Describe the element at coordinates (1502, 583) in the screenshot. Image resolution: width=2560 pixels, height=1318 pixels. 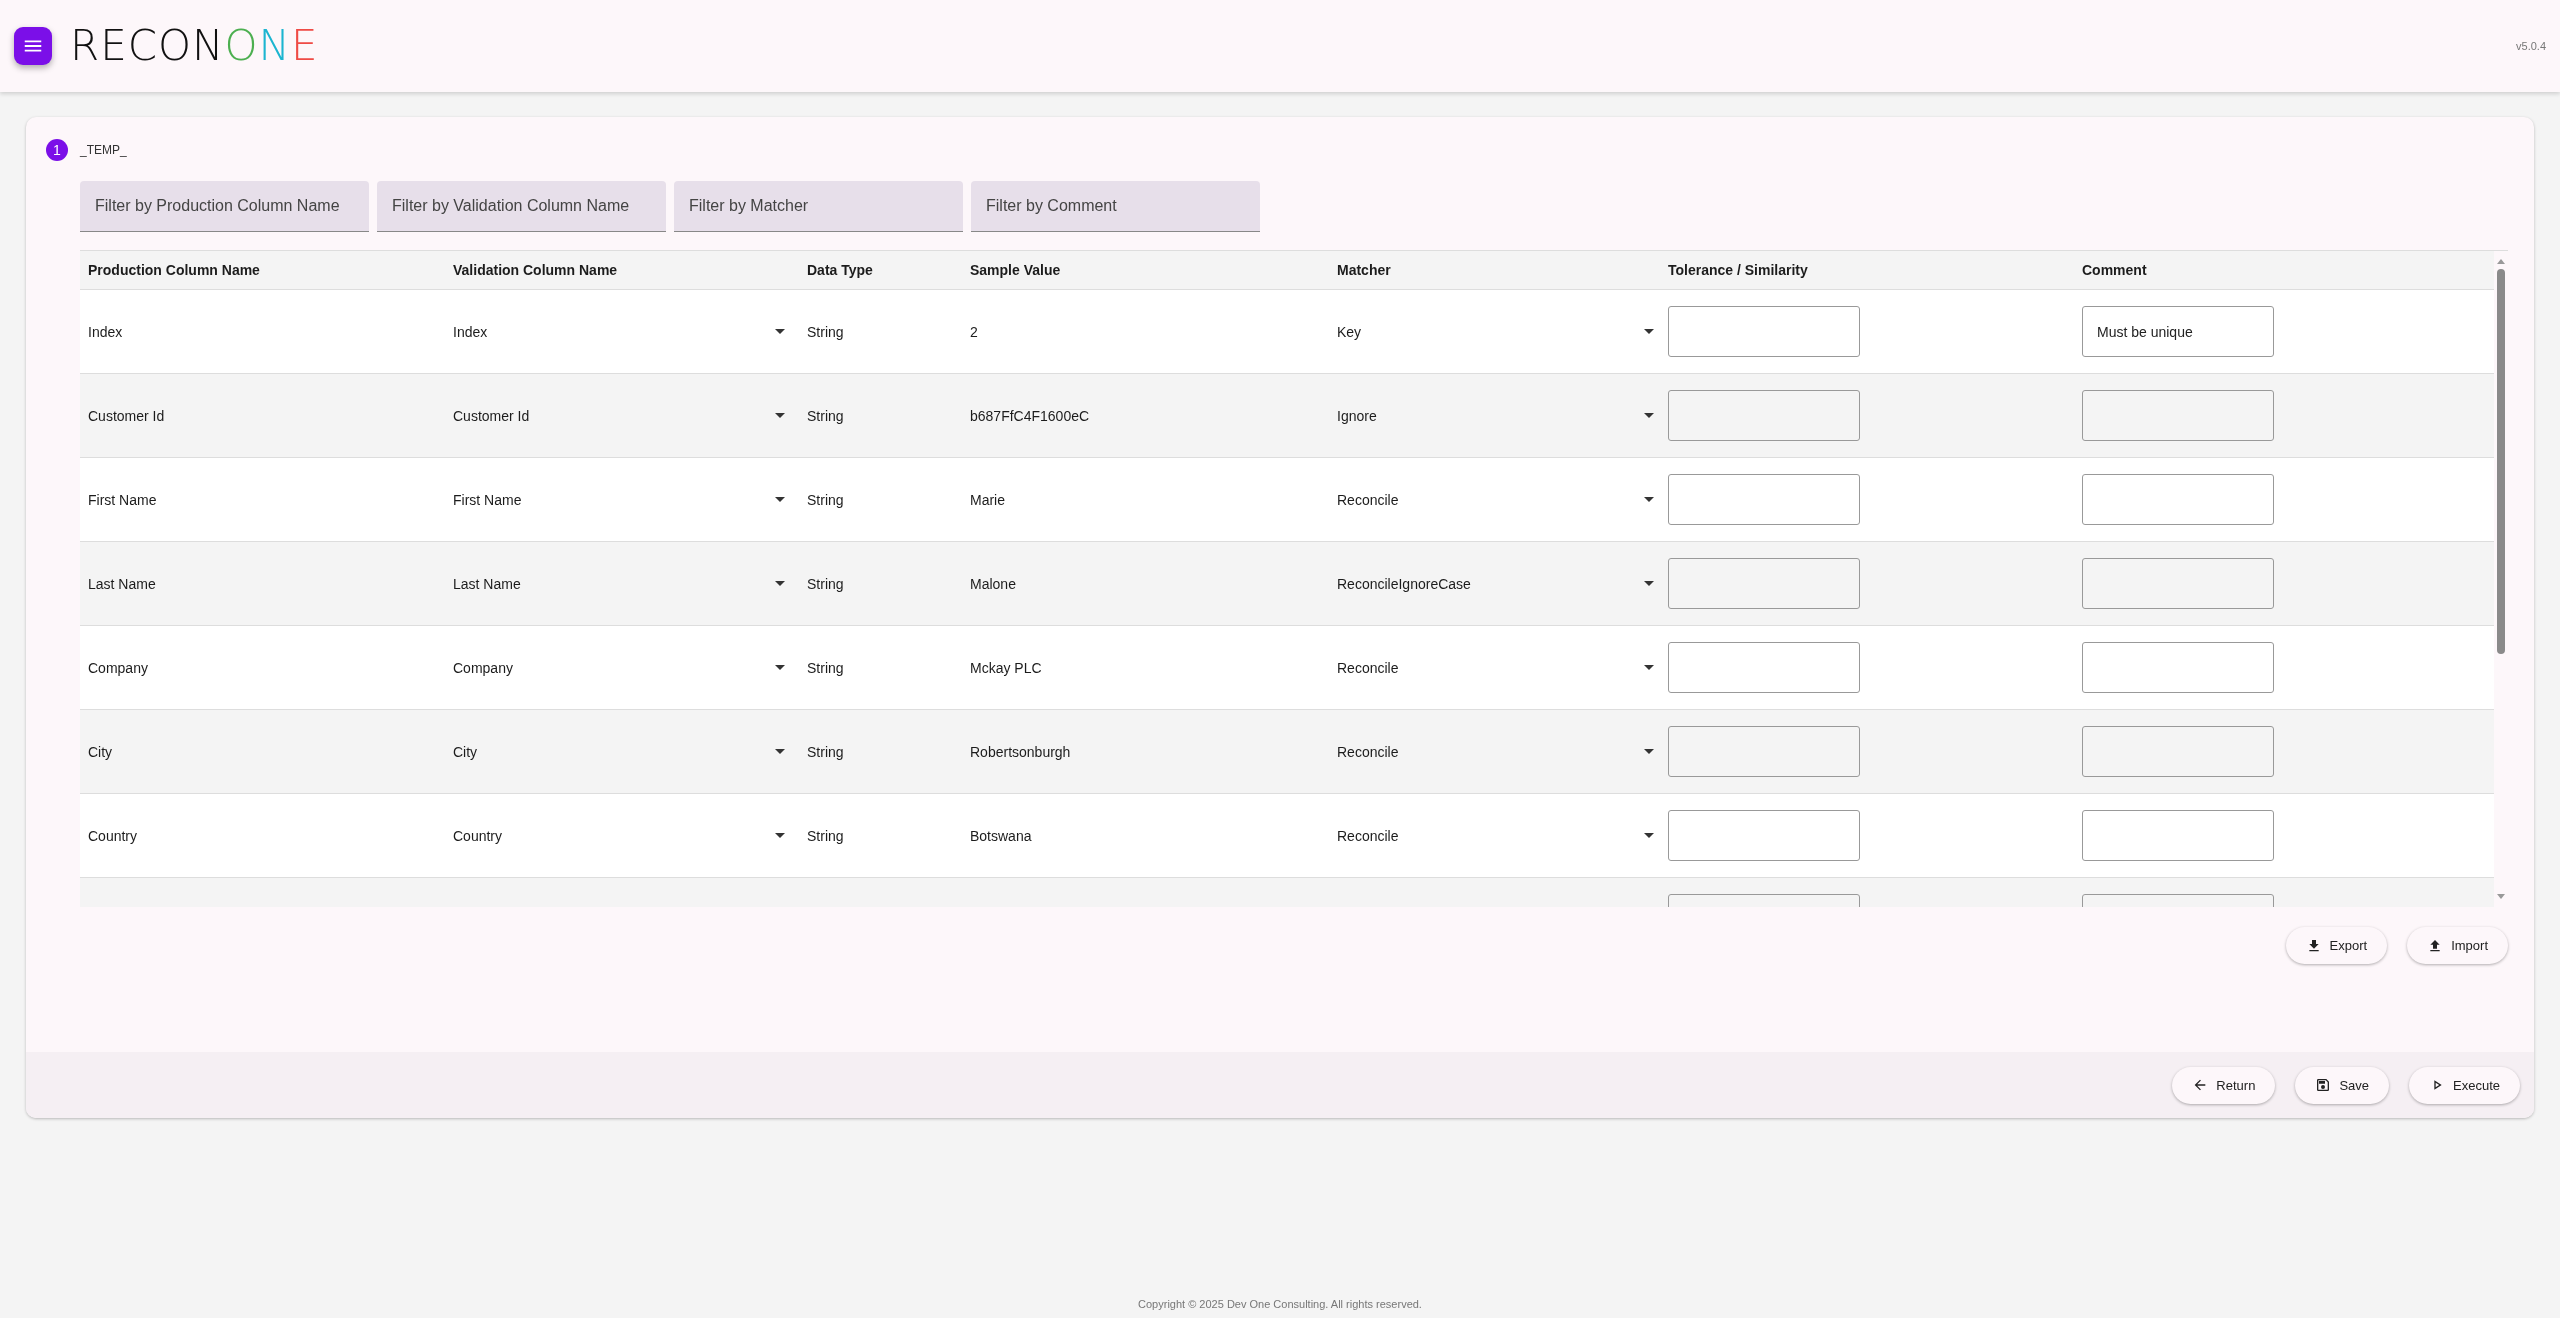
I see `matcher-select: ReconcileIgnoreCase` at that location.